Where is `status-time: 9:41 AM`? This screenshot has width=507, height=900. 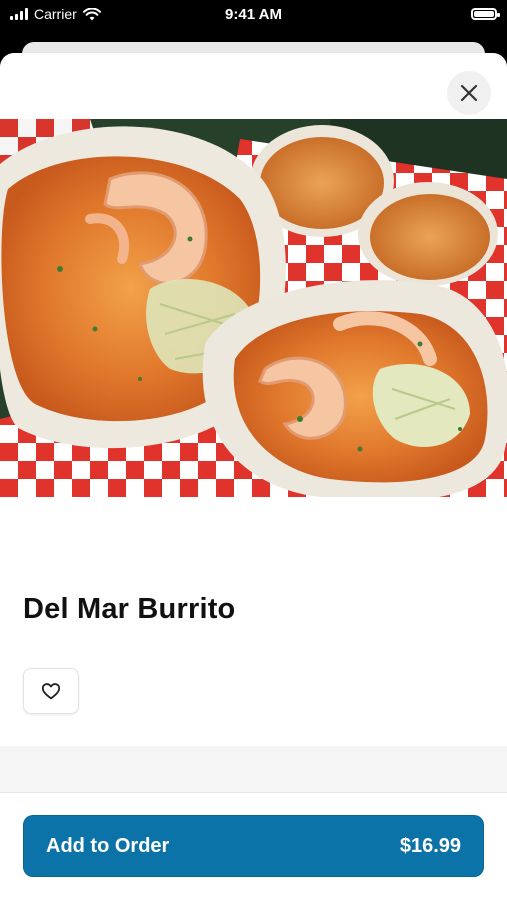
status-time: 9:41 AM is located at coordinates (253, 14).